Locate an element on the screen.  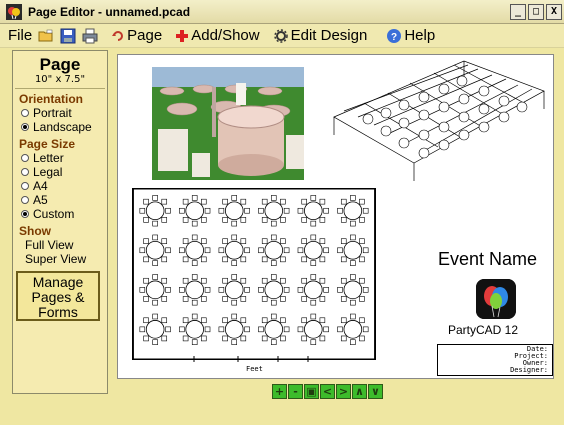
minimize-button: _ is located at coordinates (518, 11).